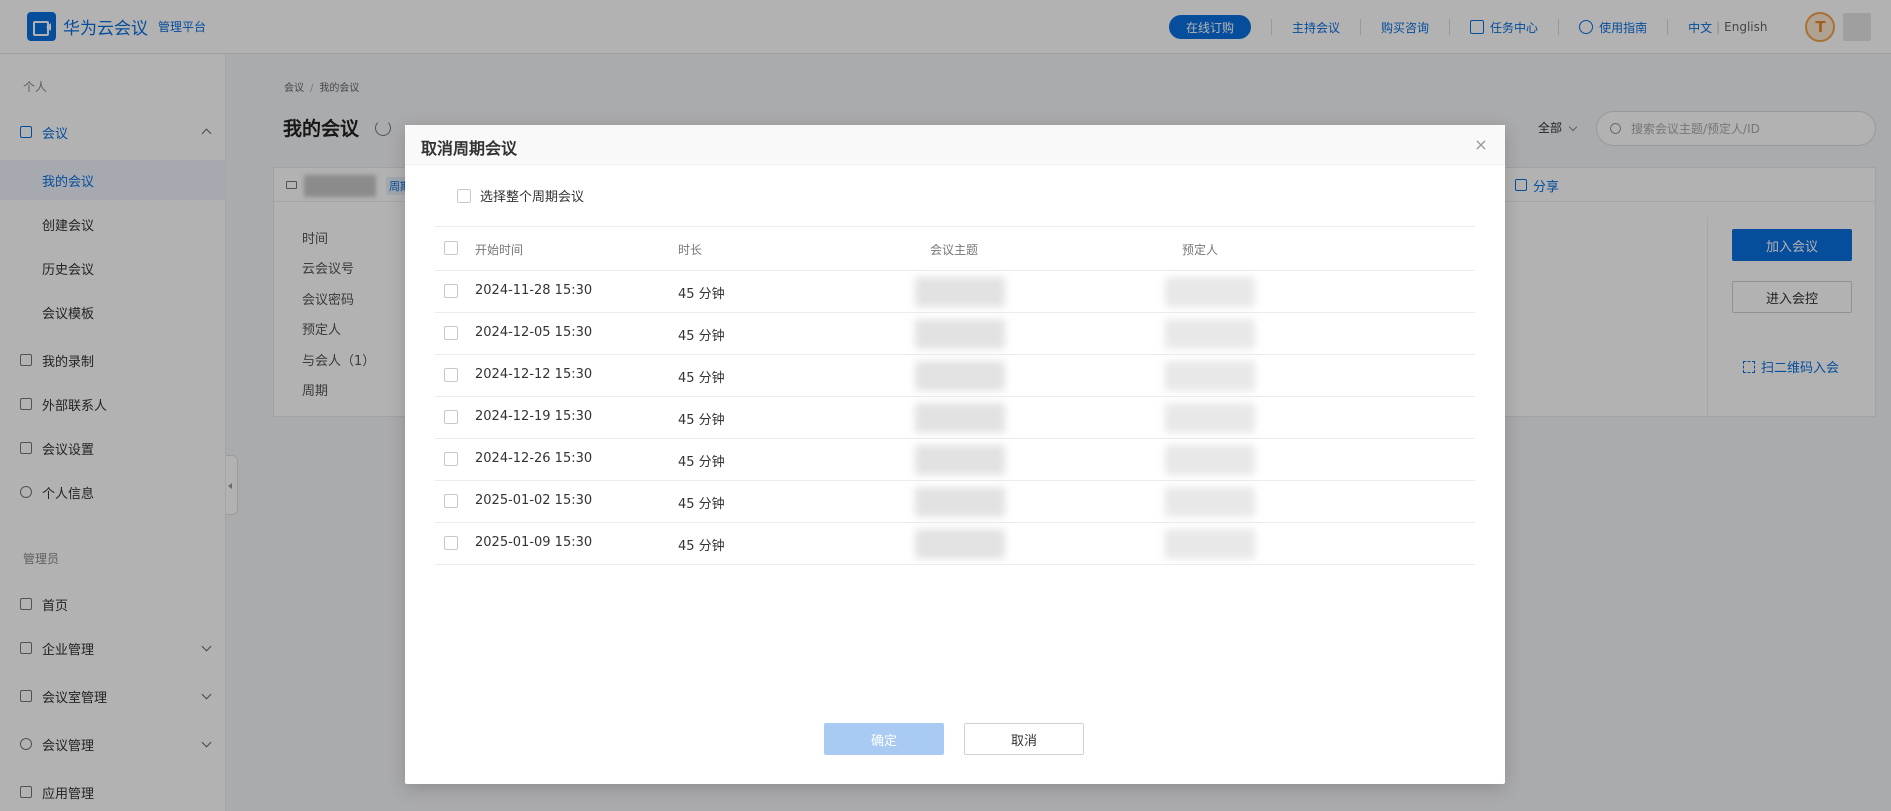 The width and height of the screenshot is (1891, 811). What do you see at coordinates (690, 250) in the screenshot?
I see `col-duration: 时长` at bounding box center [690, 250].